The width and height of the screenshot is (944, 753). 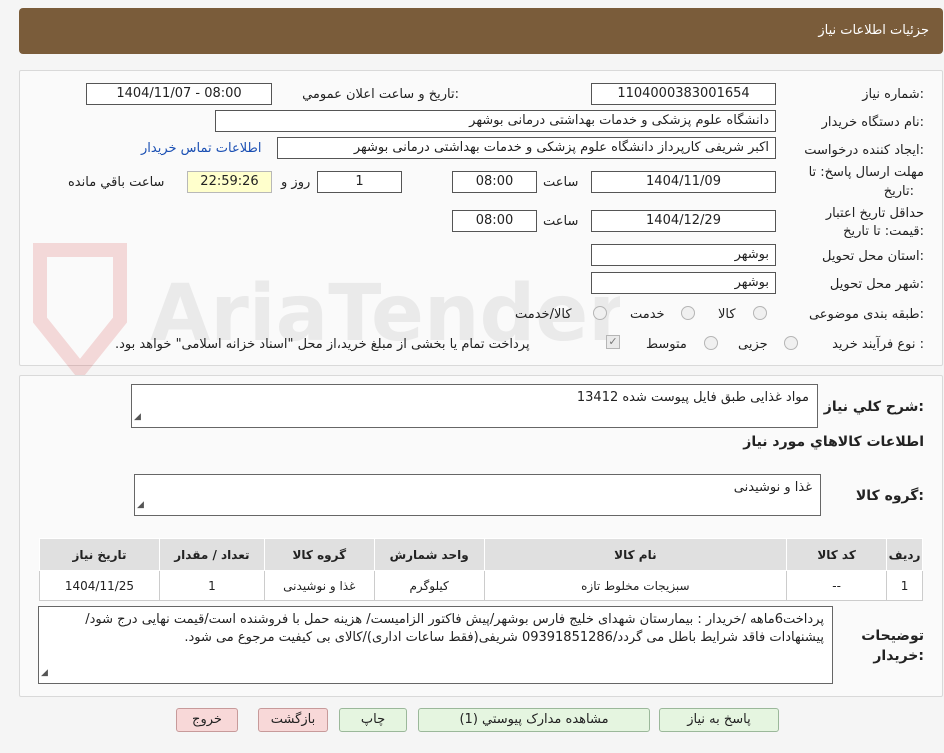 What do you see at coordinates (683, 255) in the screenshot?
I see `province-field: بوشهر` at bounding box center [683, 255].